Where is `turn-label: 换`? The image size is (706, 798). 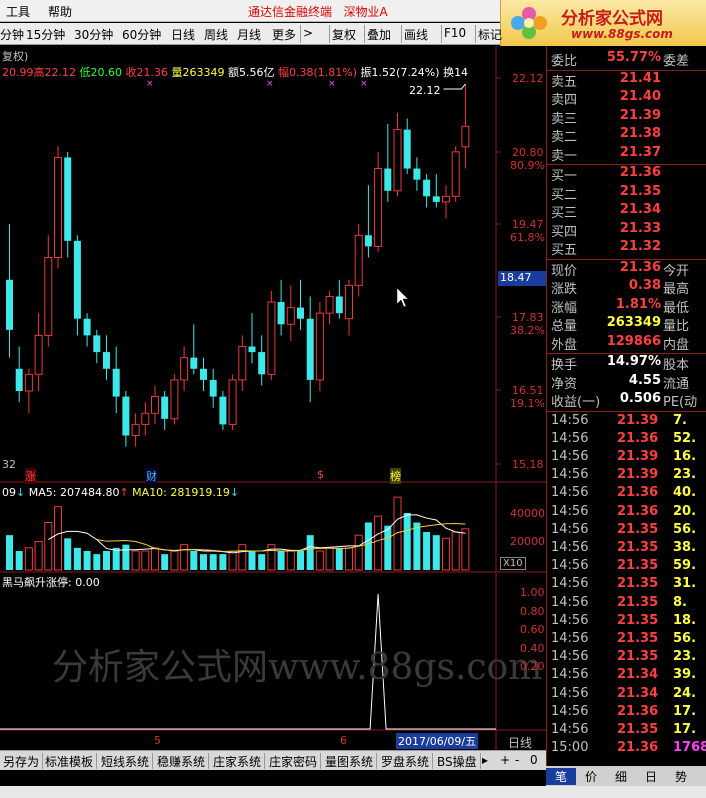 turn-label: 换 is located at coordinates (449, 72).